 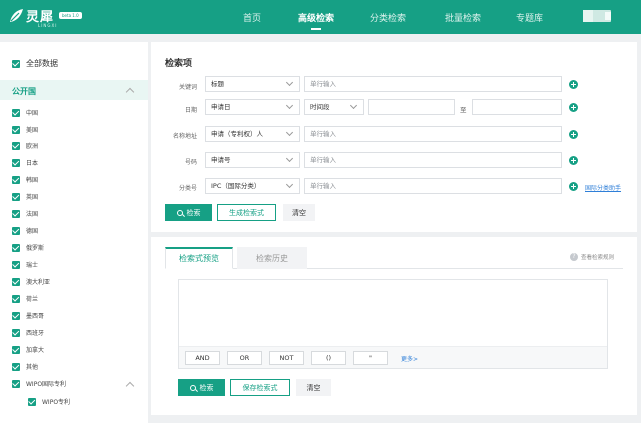 What do you see at coordinates (25, 196) in the screenshot?
I see `country-item: 英国` at bounding box center [25, 196].